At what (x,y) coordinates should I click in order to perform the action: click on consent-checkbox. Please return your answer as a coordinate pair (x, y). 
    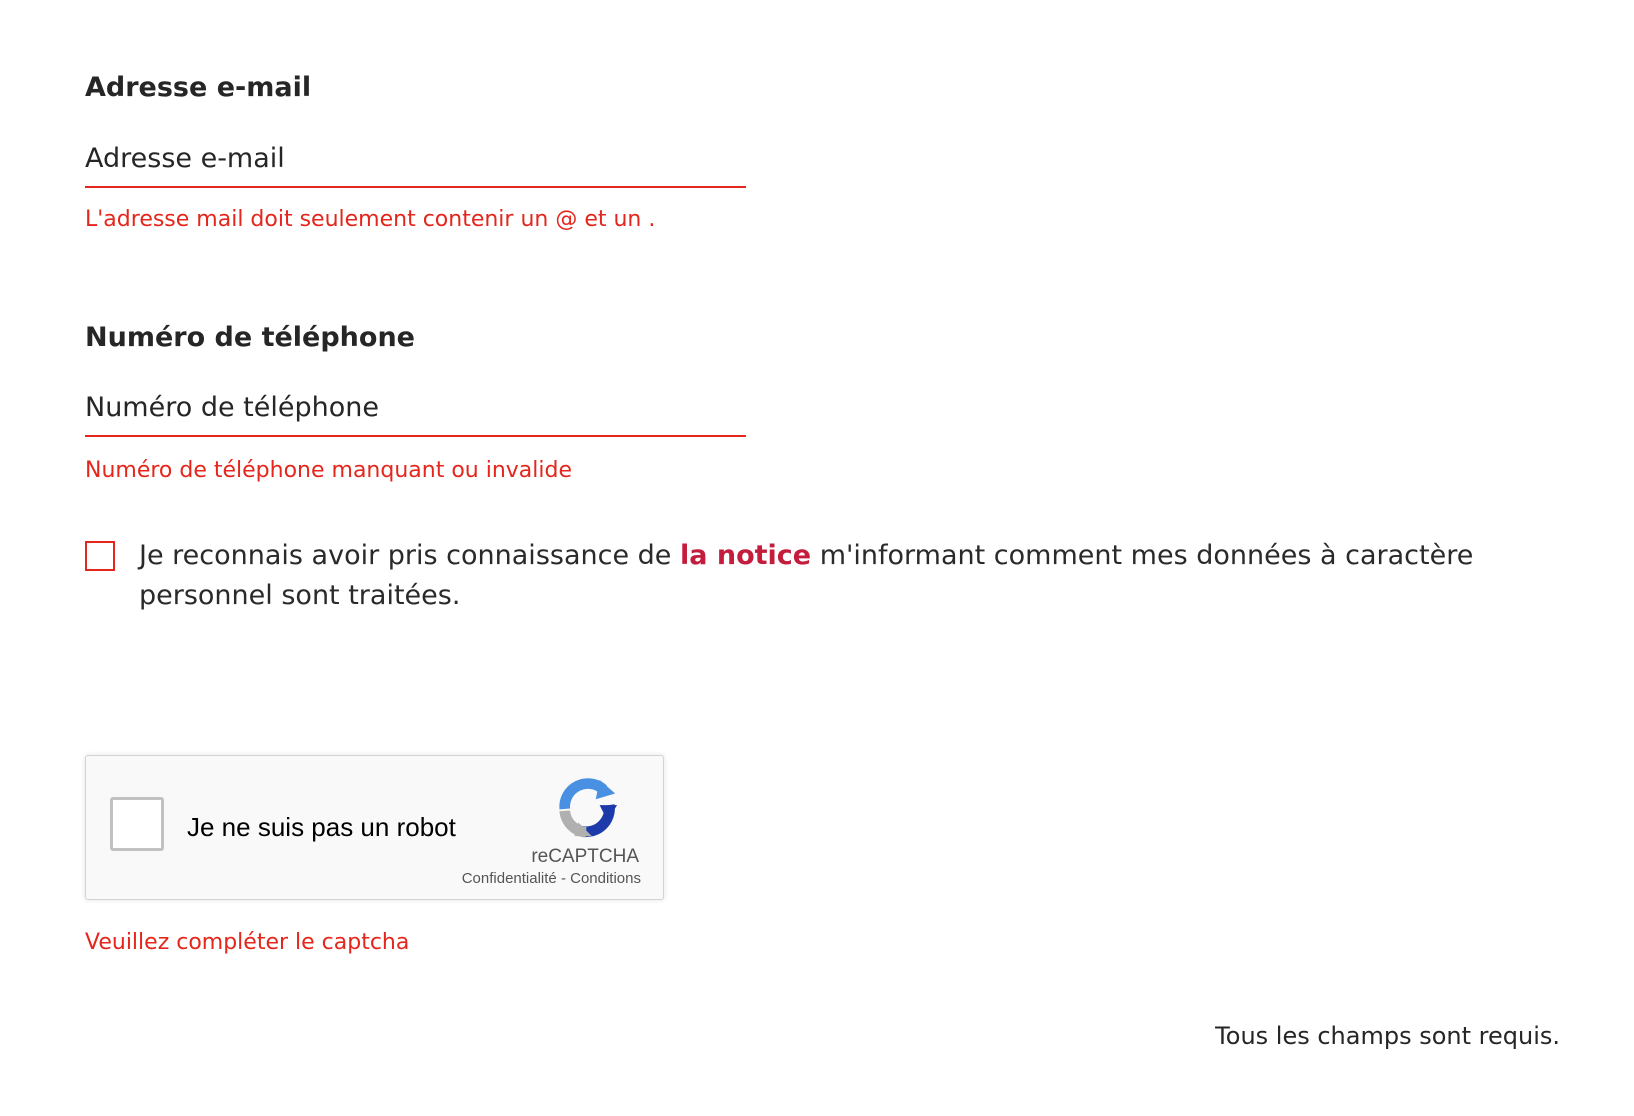
    Looking at the image, I should click on (100, 556).